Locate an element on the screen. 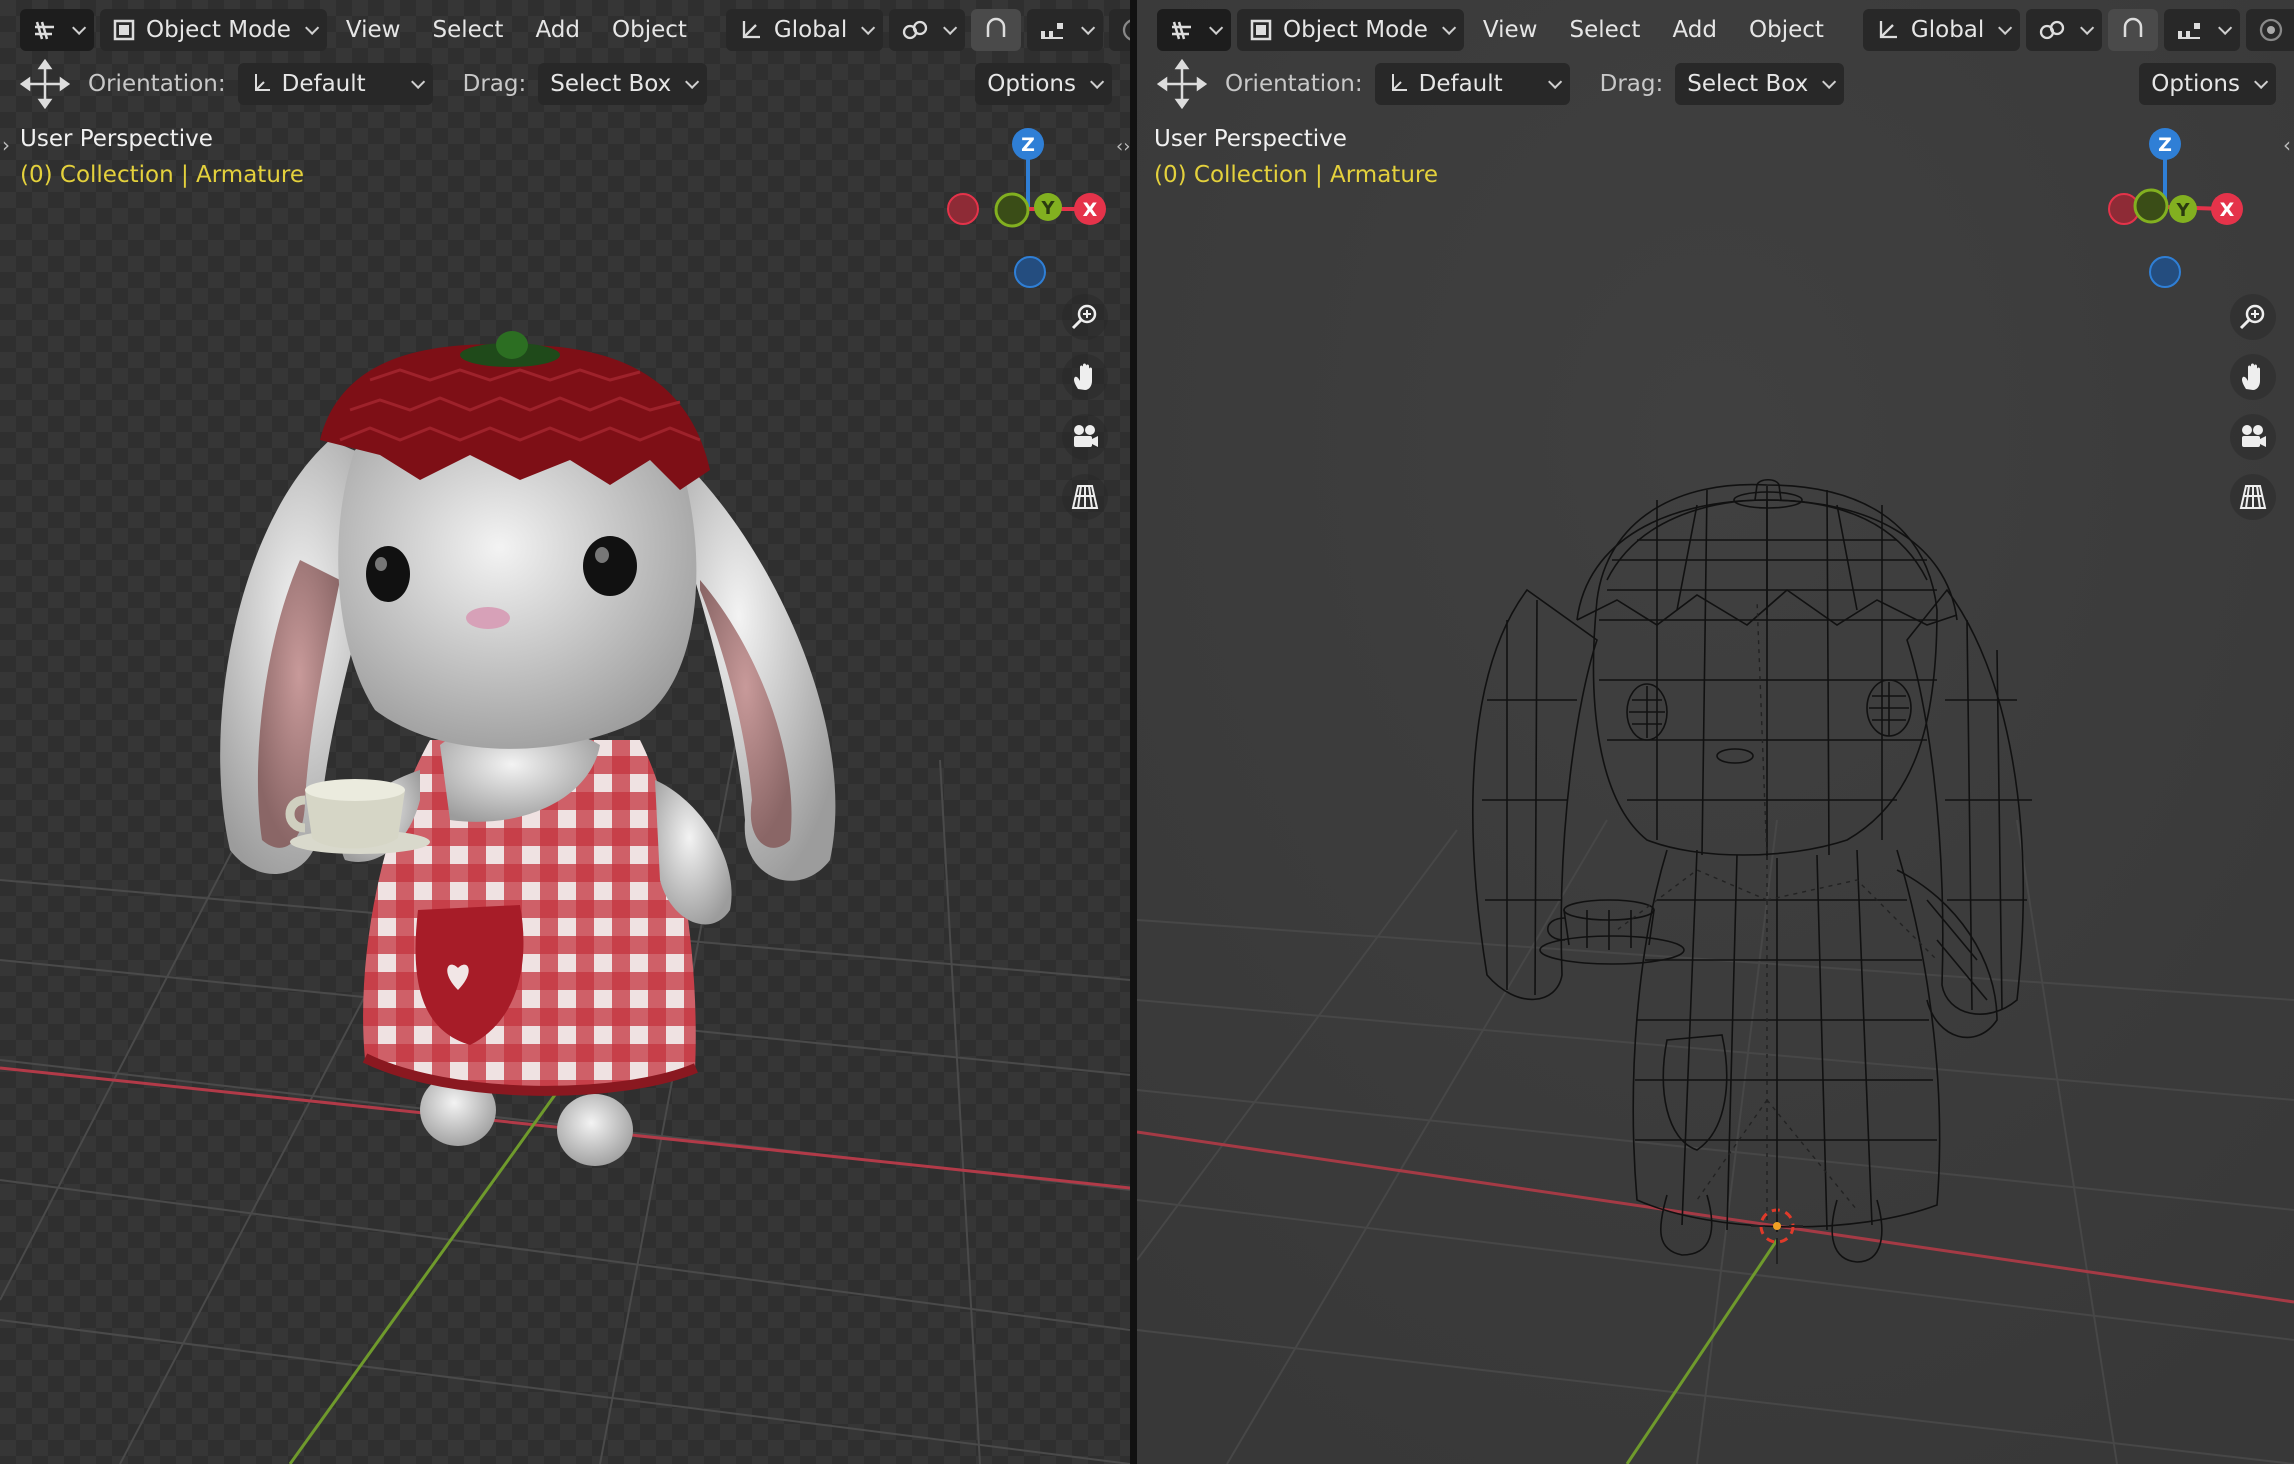  gizmo-x-label: X is located at coordinates (1090, 210).